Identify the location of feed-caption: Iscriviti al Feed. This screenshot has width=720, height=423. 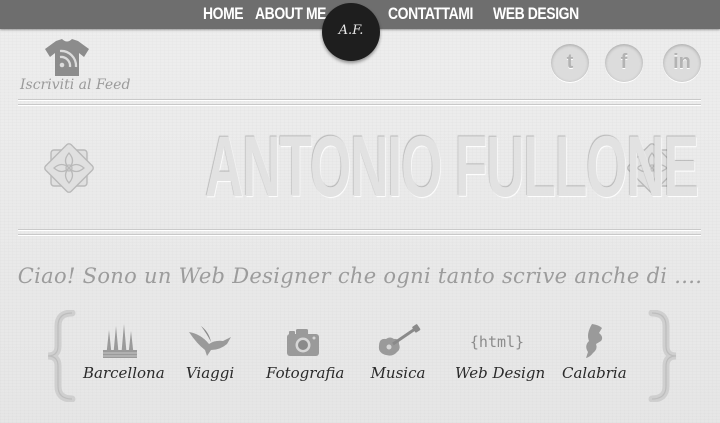
(75, 85).